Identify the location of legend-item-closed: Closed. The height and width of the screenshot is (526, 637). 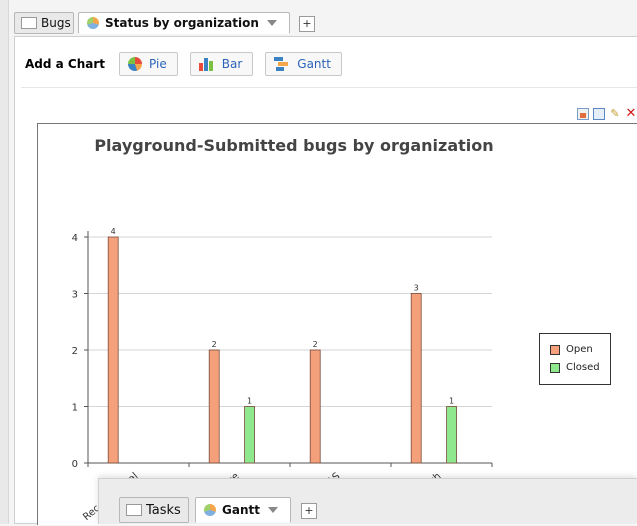
(575, 367).